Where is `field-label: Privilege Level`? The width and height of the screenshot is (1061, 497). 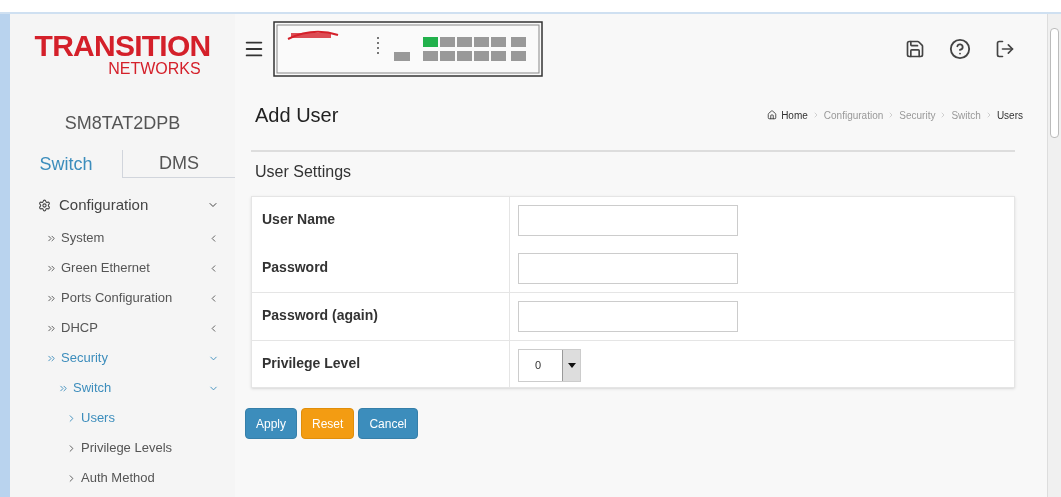 field-label: Privilege Level is located at coordinates (311, 362).